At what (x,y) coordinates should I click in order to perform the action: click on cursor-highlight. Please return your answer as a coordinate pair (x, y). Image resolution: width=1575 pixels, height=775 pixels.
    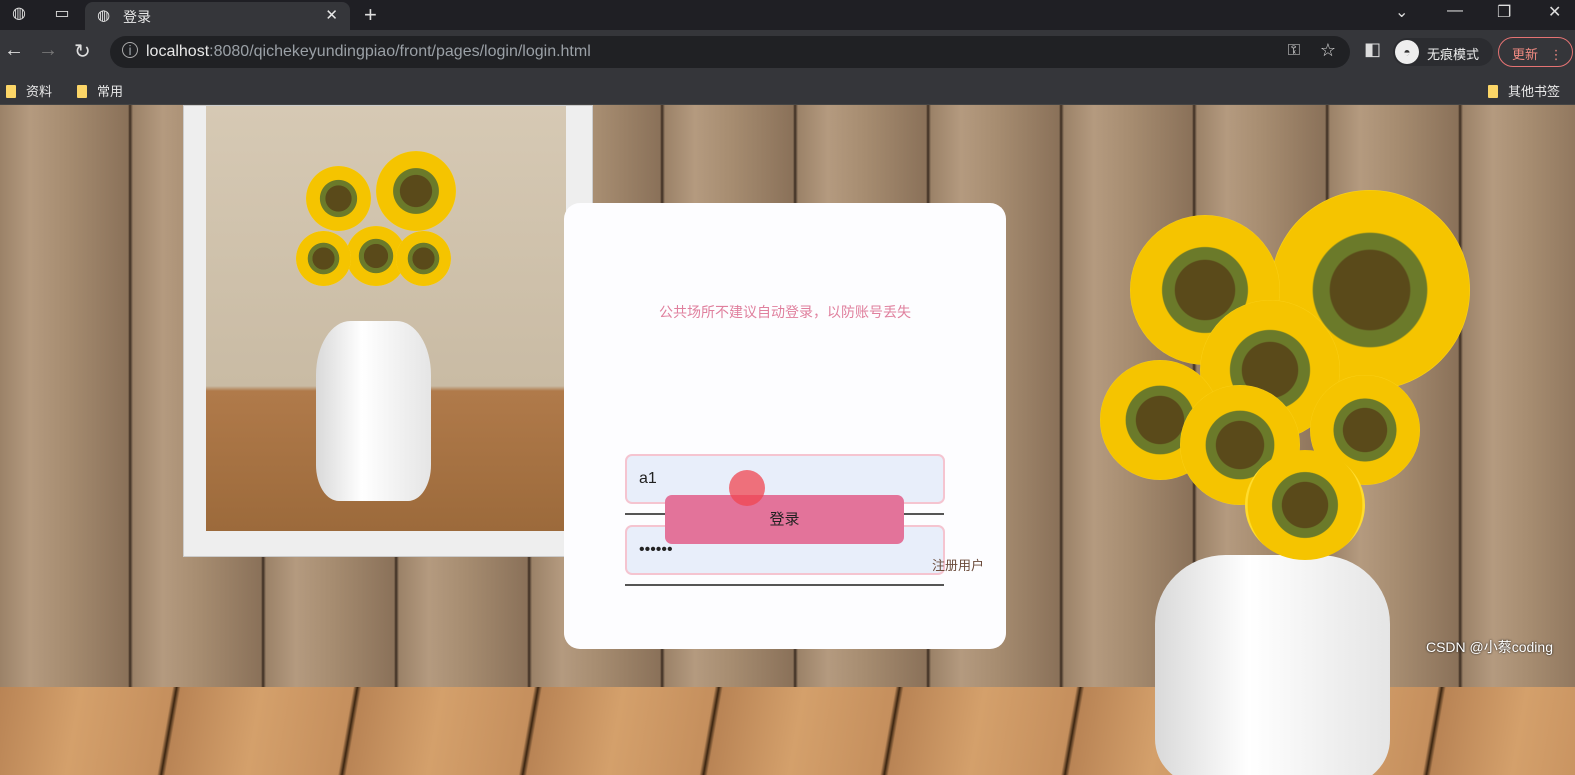
    Looking at the image, I should click on (747, 488).